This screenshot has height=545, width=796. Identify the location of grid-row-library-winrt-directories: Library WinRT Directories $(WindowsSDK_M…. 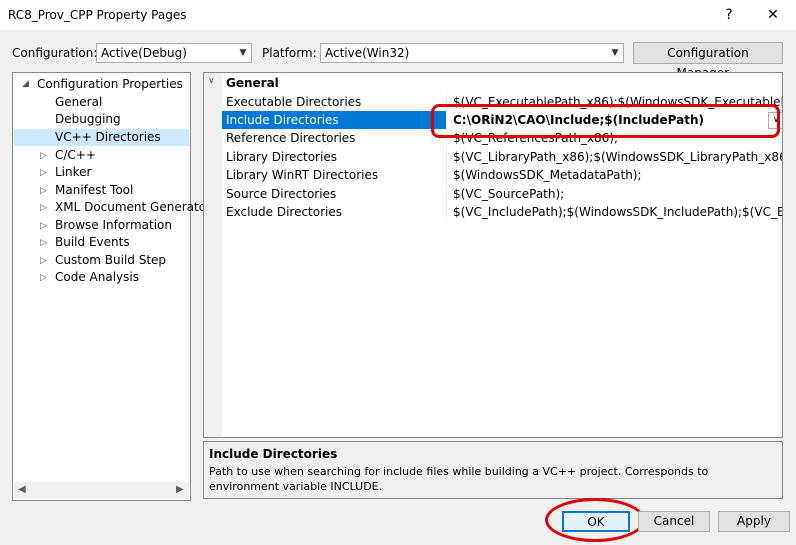
(502, 175).